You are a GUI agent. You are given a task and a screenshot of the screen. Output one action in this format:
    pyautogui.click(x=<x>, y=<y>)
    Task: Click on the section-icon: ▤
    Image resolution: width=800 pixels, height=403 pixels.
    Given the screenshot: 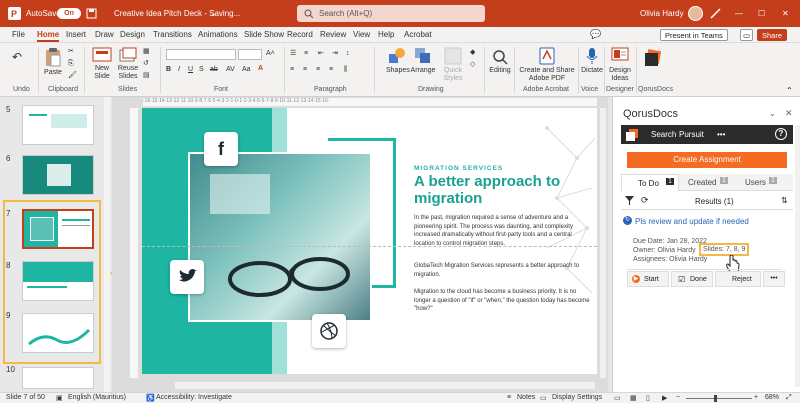 What is the action you would take?
    pyautogui.click(x=146, y=76)
    